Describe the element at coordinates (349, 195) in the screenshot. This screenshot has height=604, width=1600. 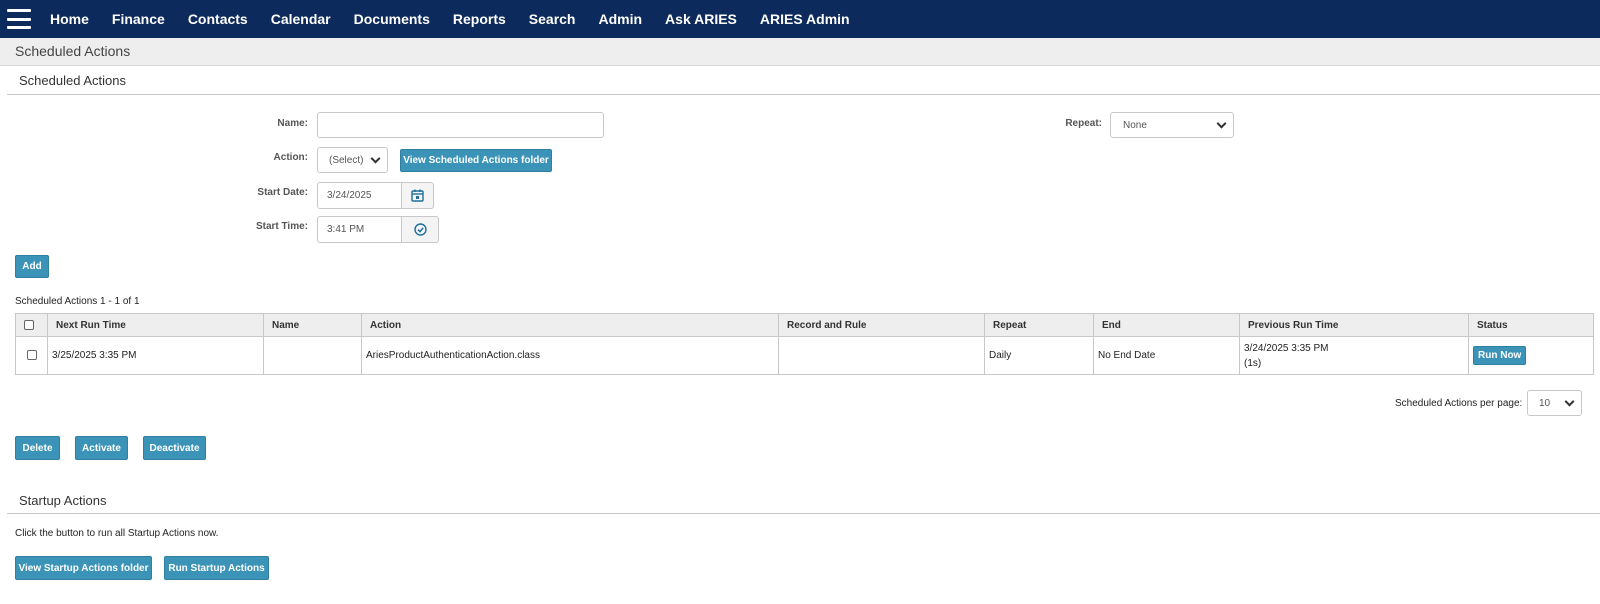
I see `start-date-value: 3/24/2025` at that location.